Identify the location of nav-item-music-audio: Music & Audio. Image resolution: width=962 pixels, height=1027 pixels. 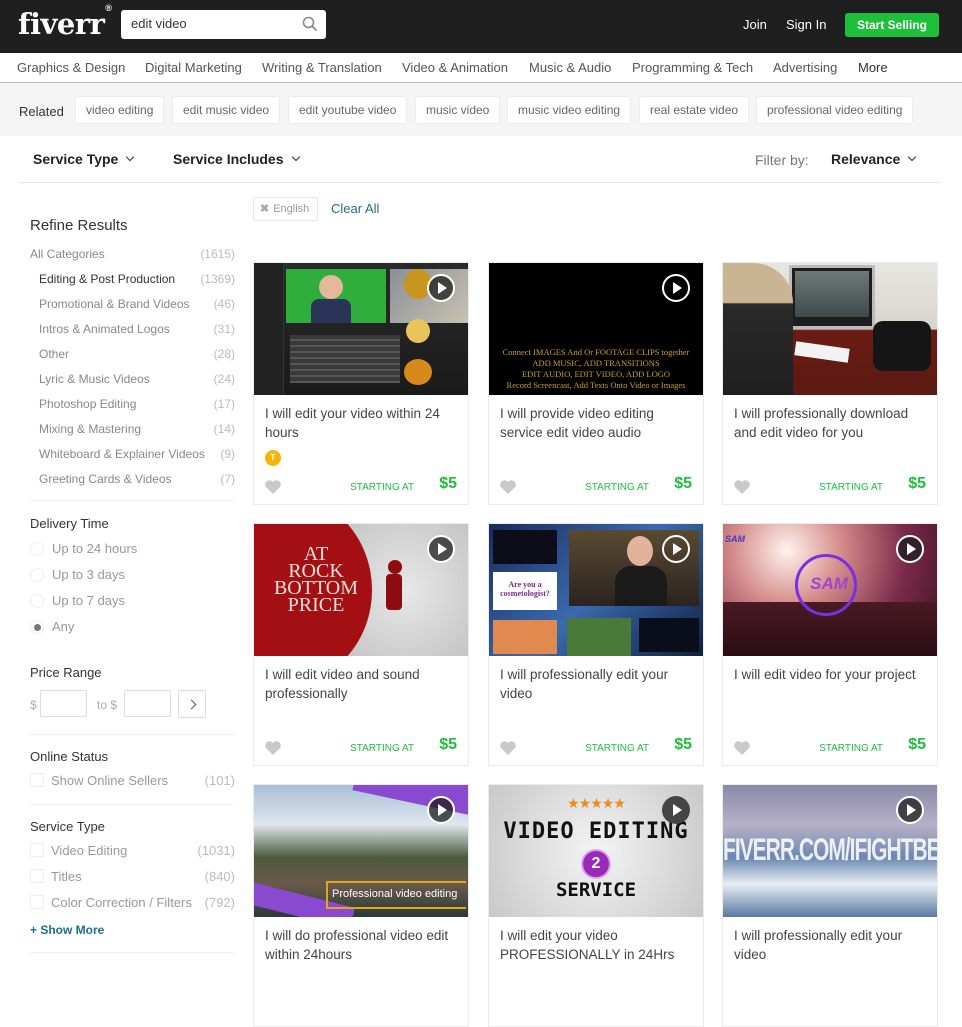
(570, 67).